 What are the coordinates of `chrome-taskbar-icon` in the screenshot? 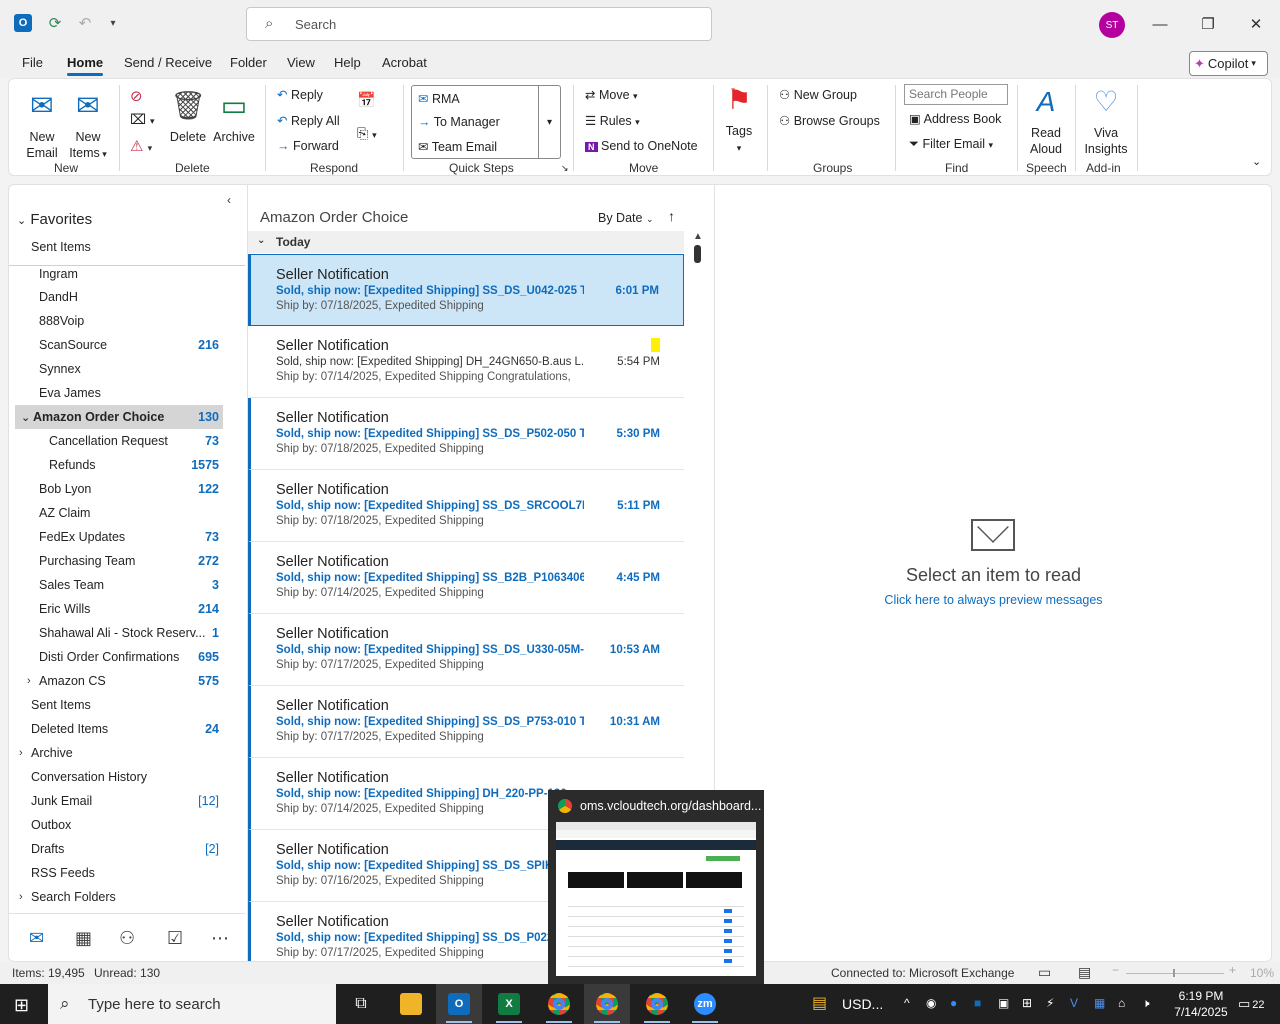 It's located at (559, 1004).